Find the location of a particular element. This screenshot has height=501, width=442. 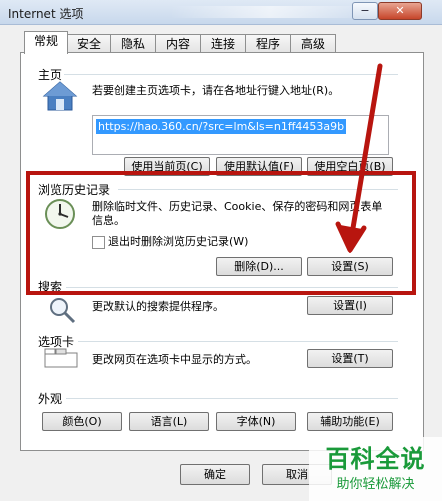

watermark: 百科全说 助你轻松解决 is located at coordinates (375, 469).